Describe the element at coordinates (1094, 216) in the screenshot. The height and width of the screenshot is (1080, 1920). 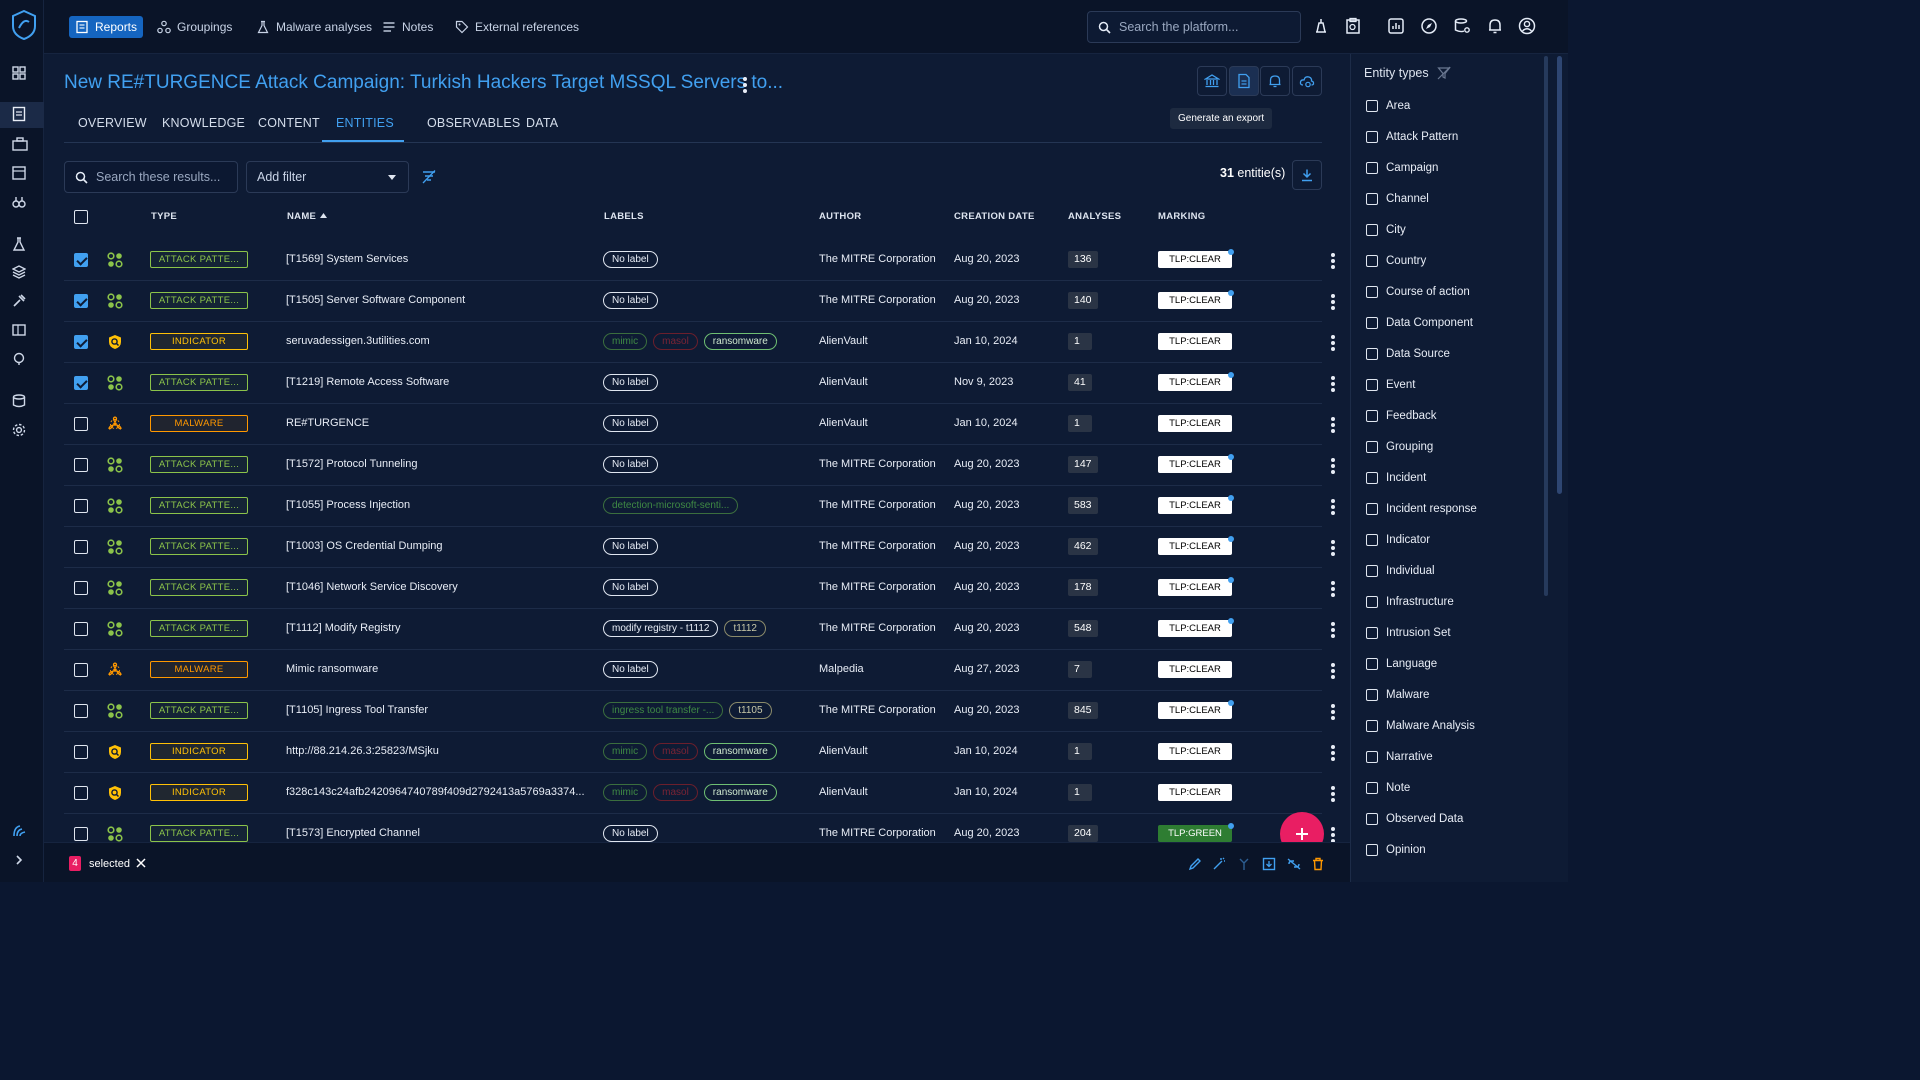
I see `header-analyses: ANALYSES` at that location.